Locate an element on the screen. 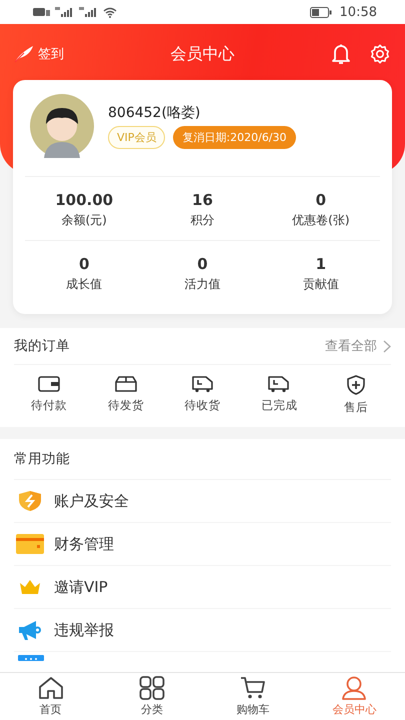  stat-label: 贡献值 is located at coordinates (320, 284).